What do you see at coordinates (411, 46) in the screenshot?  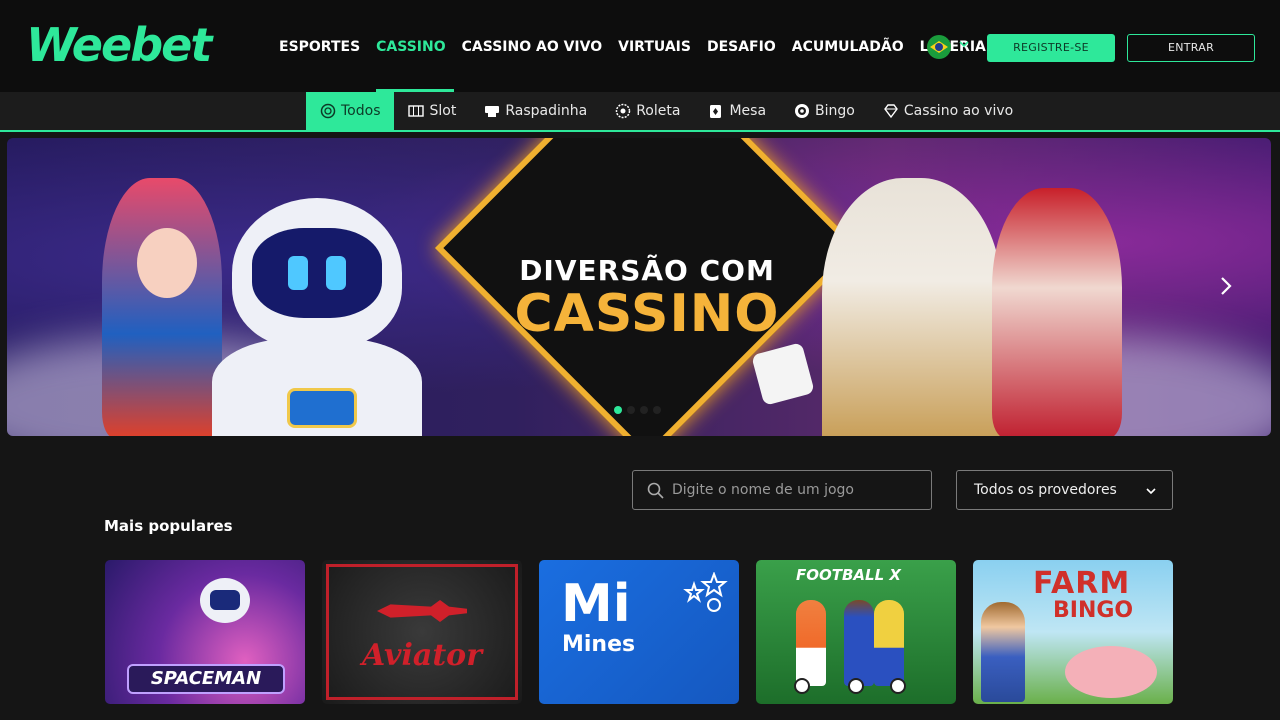 I see `nav-cassino: CASSINO` at bounding box center [411, 46].